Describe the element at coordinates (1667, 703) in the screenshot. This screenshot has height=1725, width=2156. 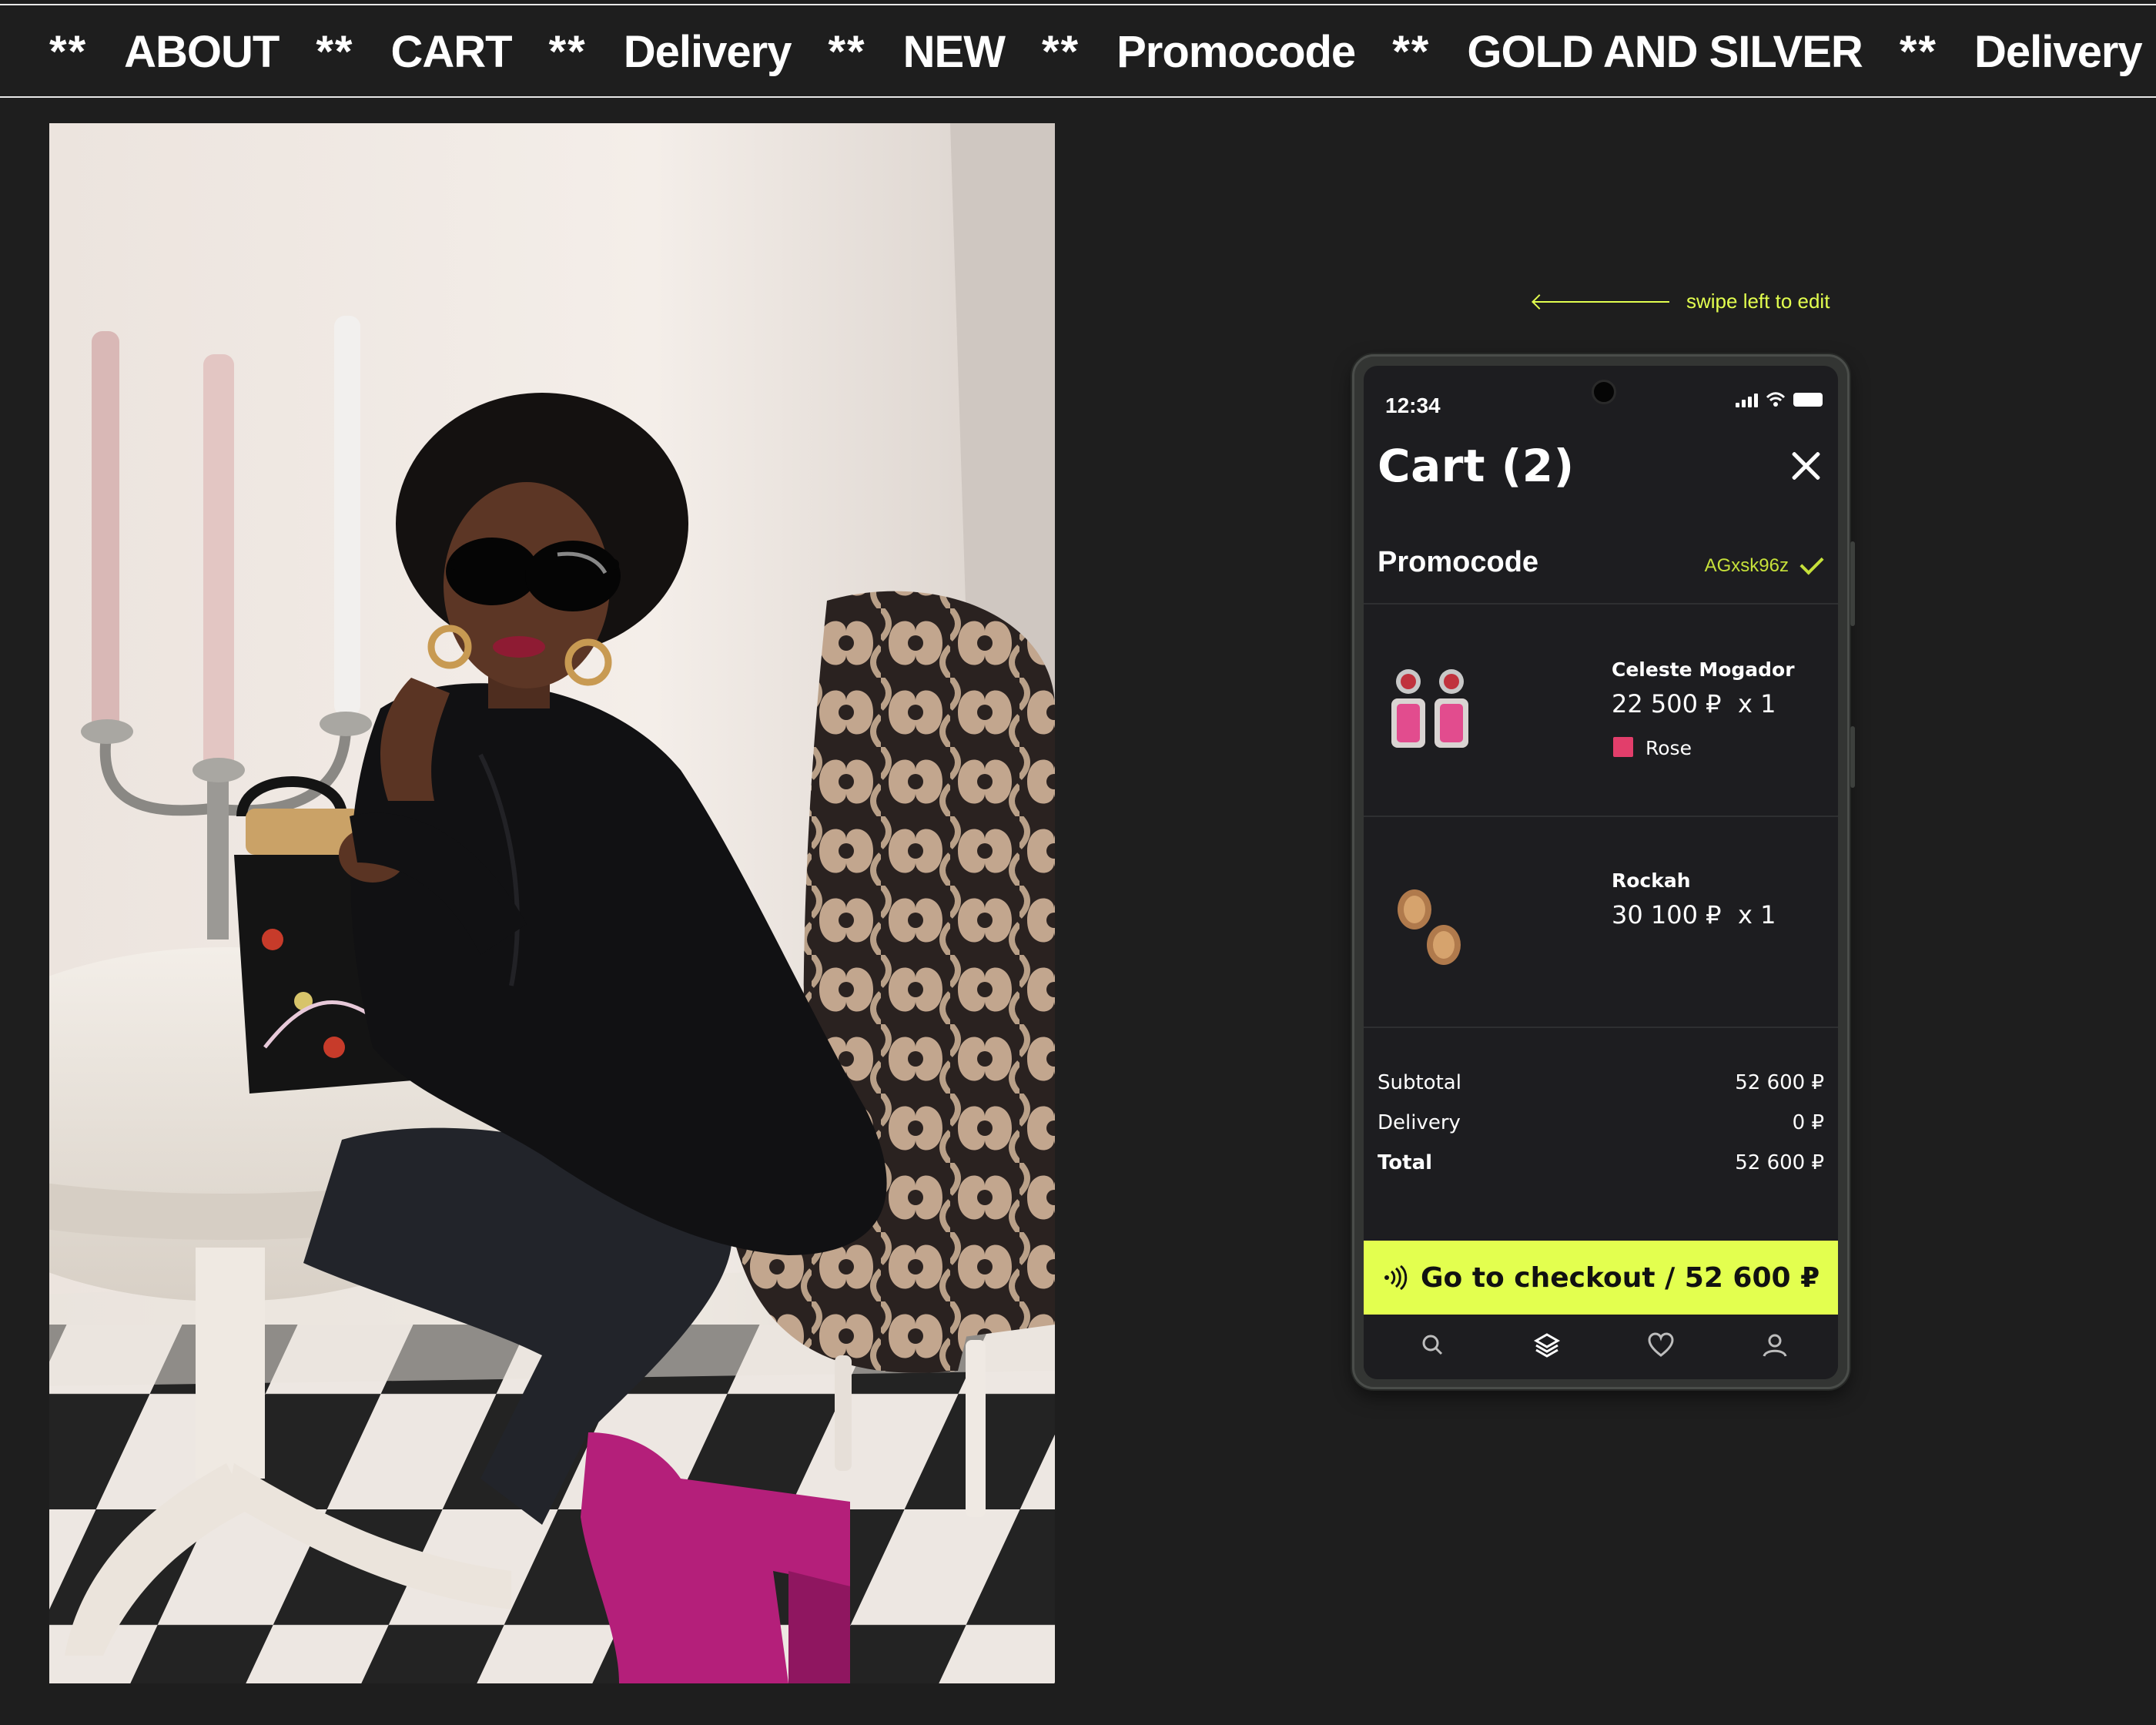
I see `item-price: 22 500 ₽` at that location.